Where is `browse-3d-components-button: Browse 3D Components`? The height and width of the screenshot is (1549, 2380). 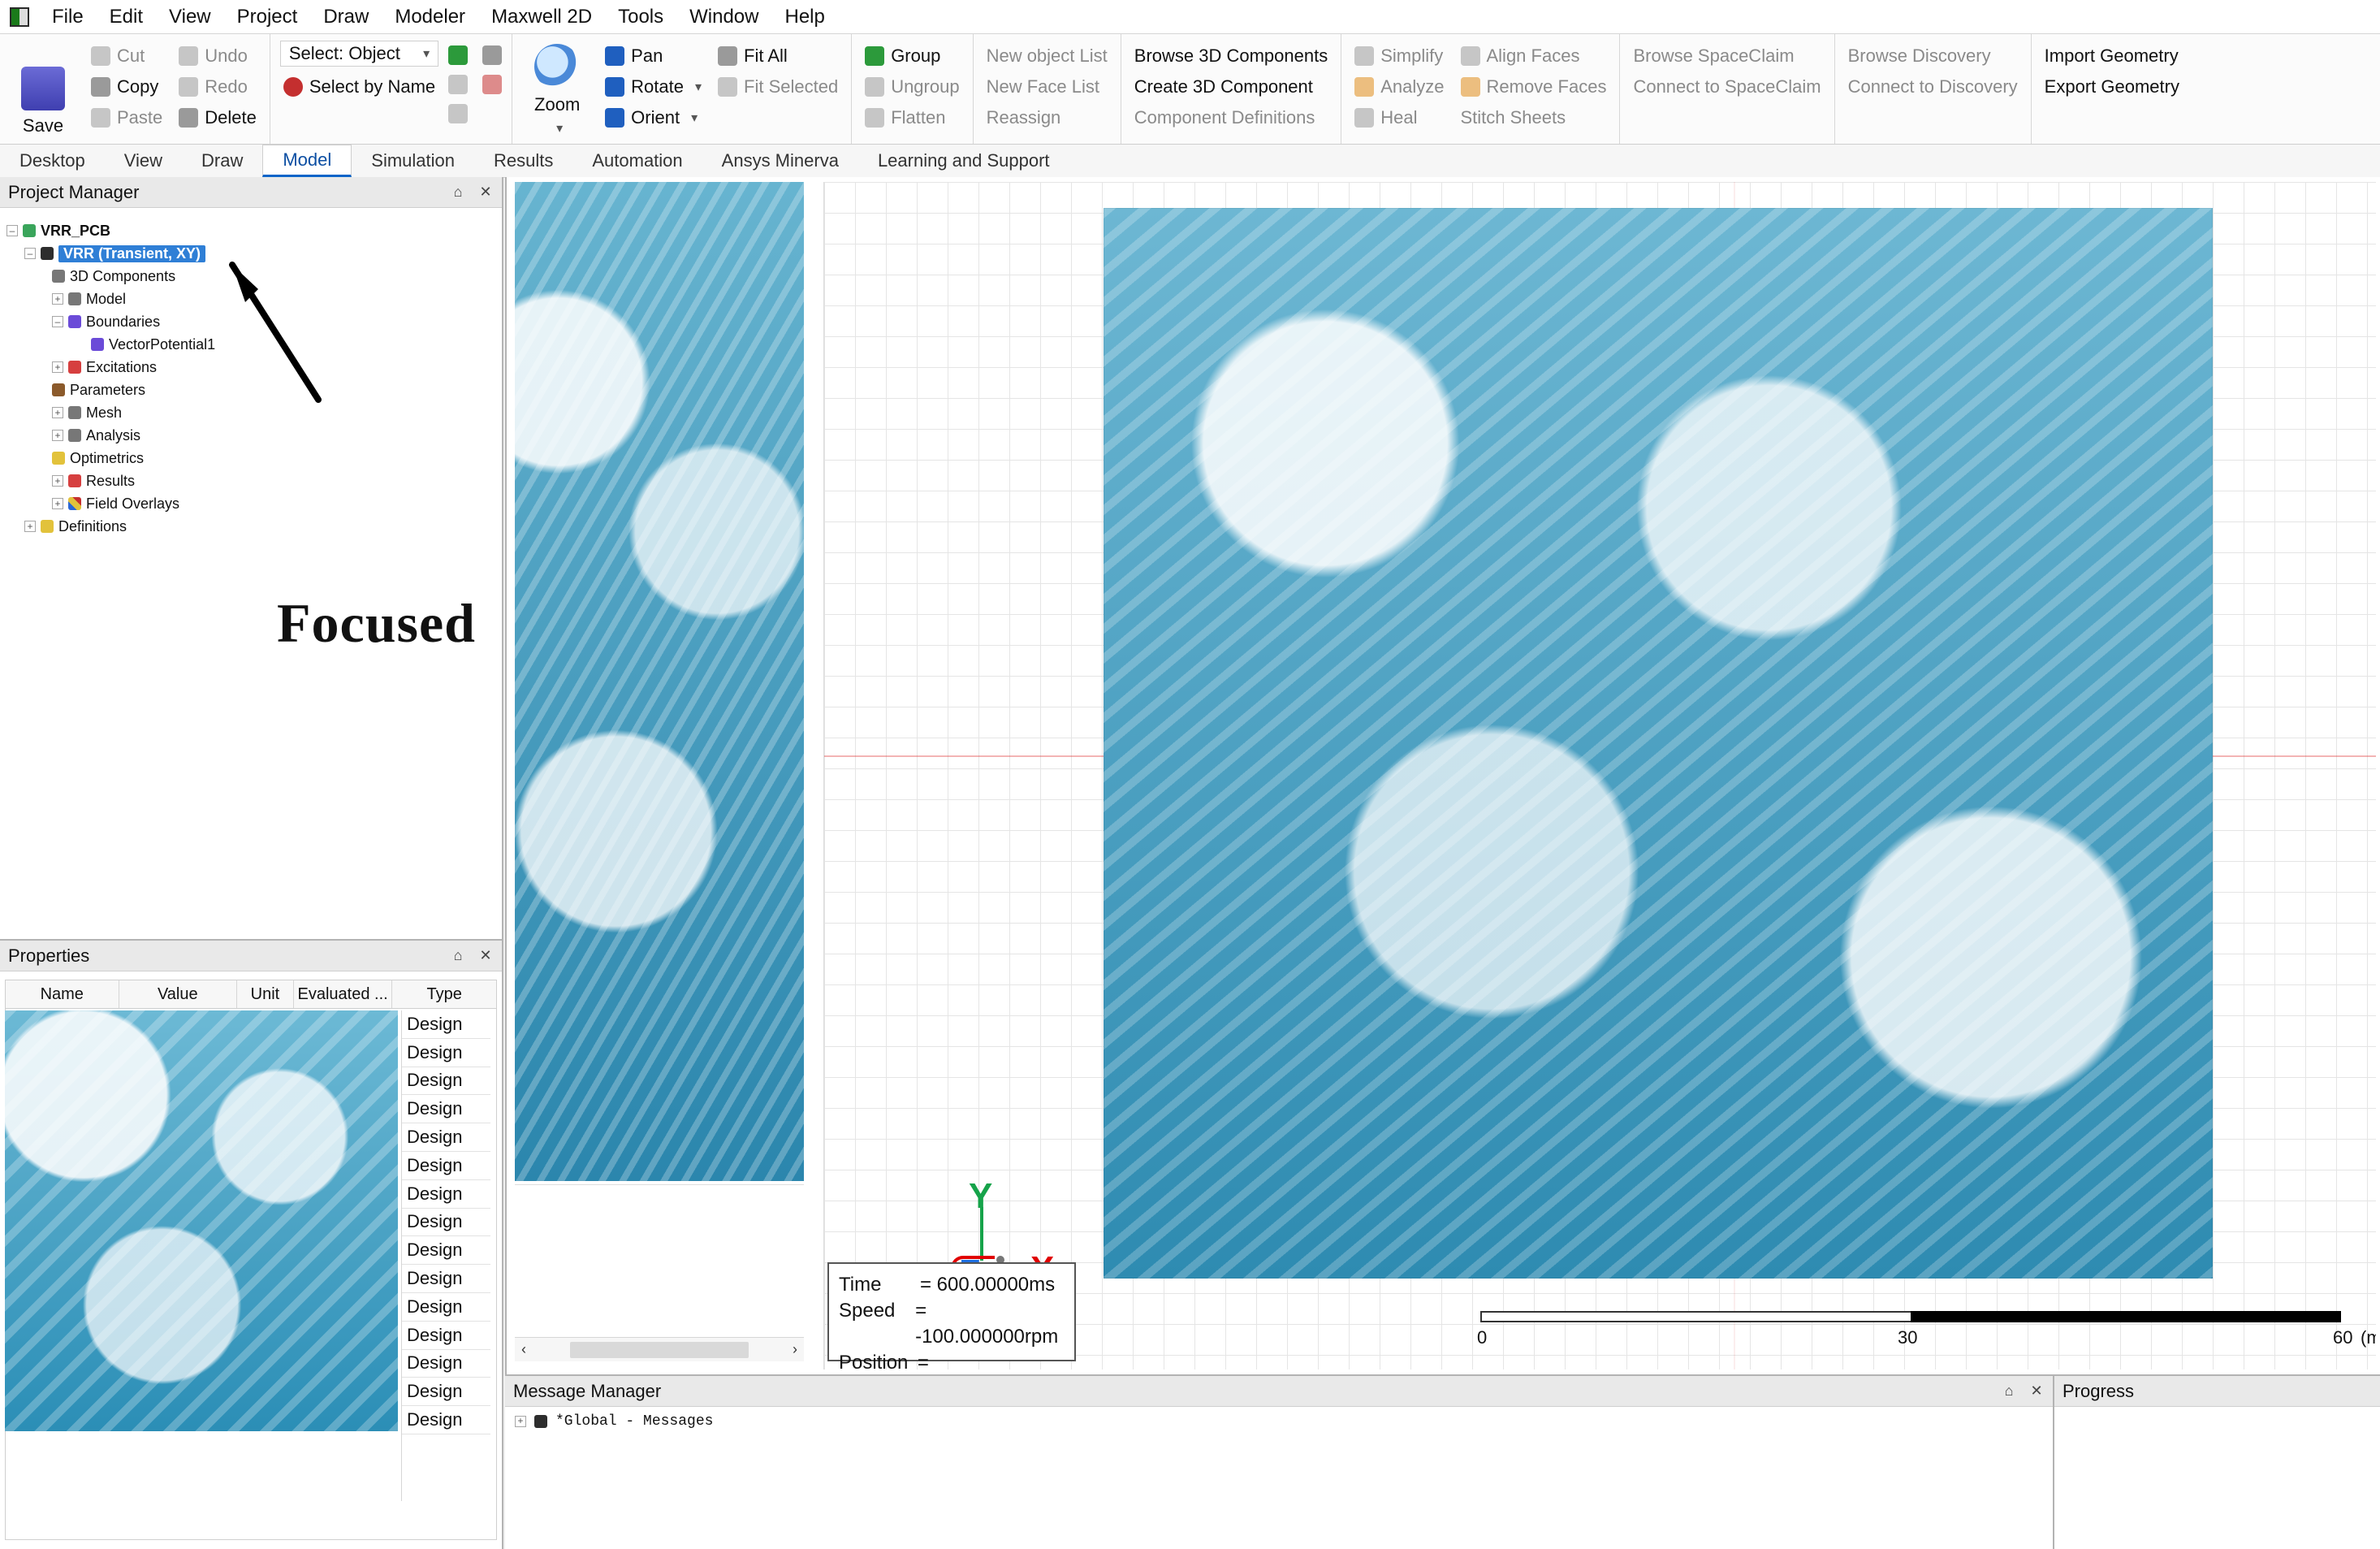 browse-3d-components-button: Browse 3D Components is located at coordinates (1231, 56).